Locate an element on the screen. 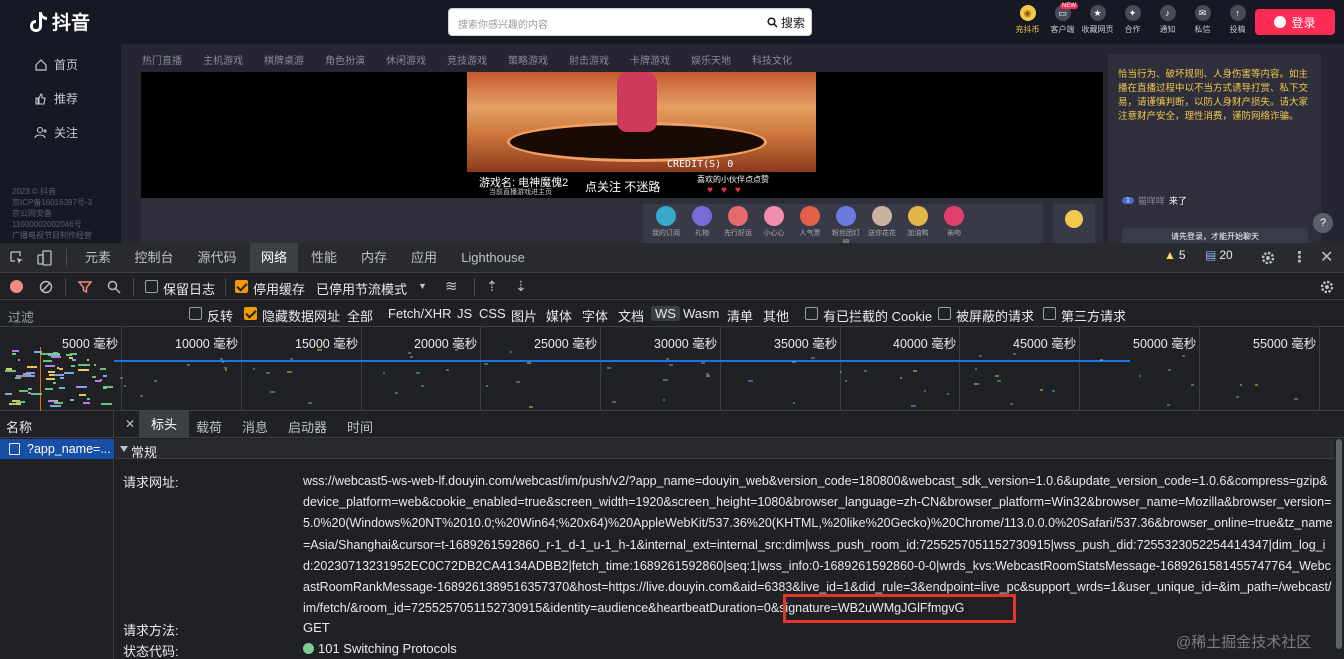 This screenshot has width=1344, height=659. tab-payload: 载荷 is located at coordinates (209, 426).